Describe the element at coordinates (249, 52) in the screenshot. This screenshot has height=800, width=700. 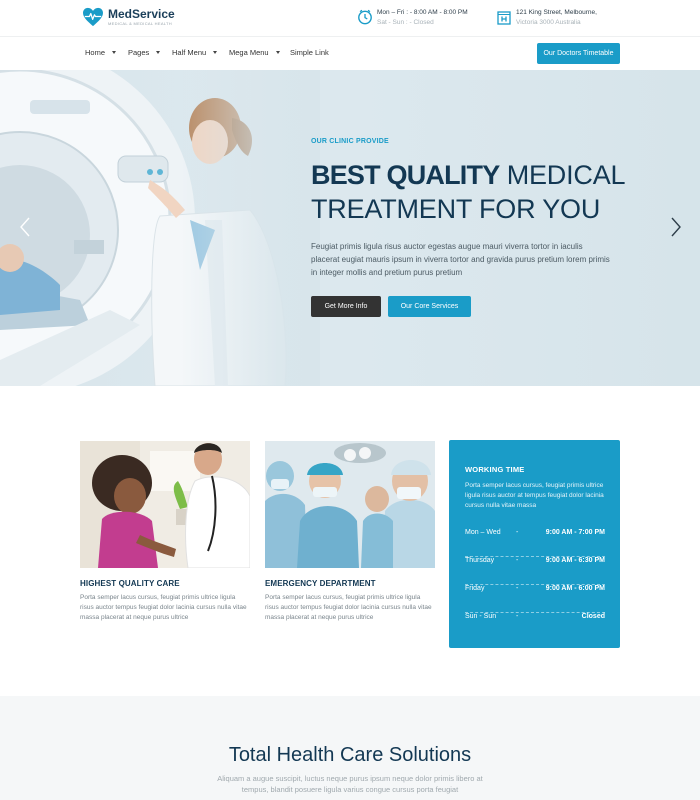
I see `nav-item-label: Mega Menu` at that location.